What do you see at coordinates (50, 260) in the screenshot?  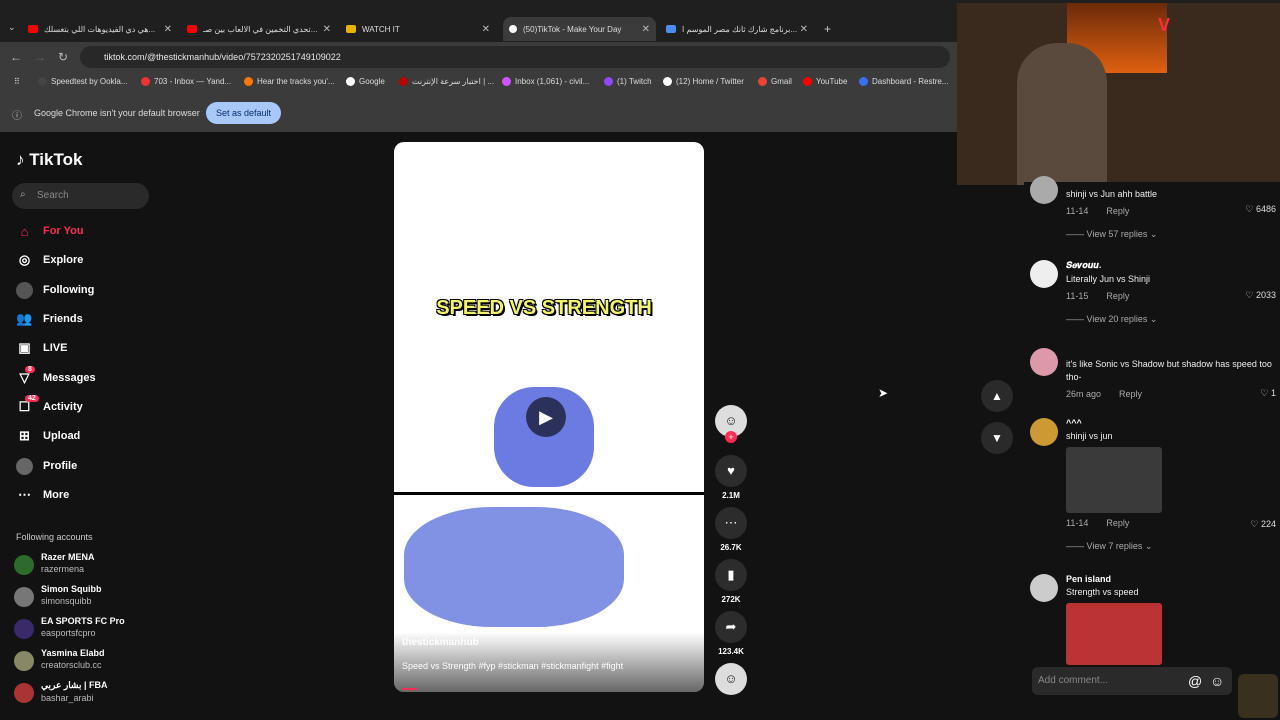 I see `nav-explore: ◎ Explore` at bounding box center [50, 260].